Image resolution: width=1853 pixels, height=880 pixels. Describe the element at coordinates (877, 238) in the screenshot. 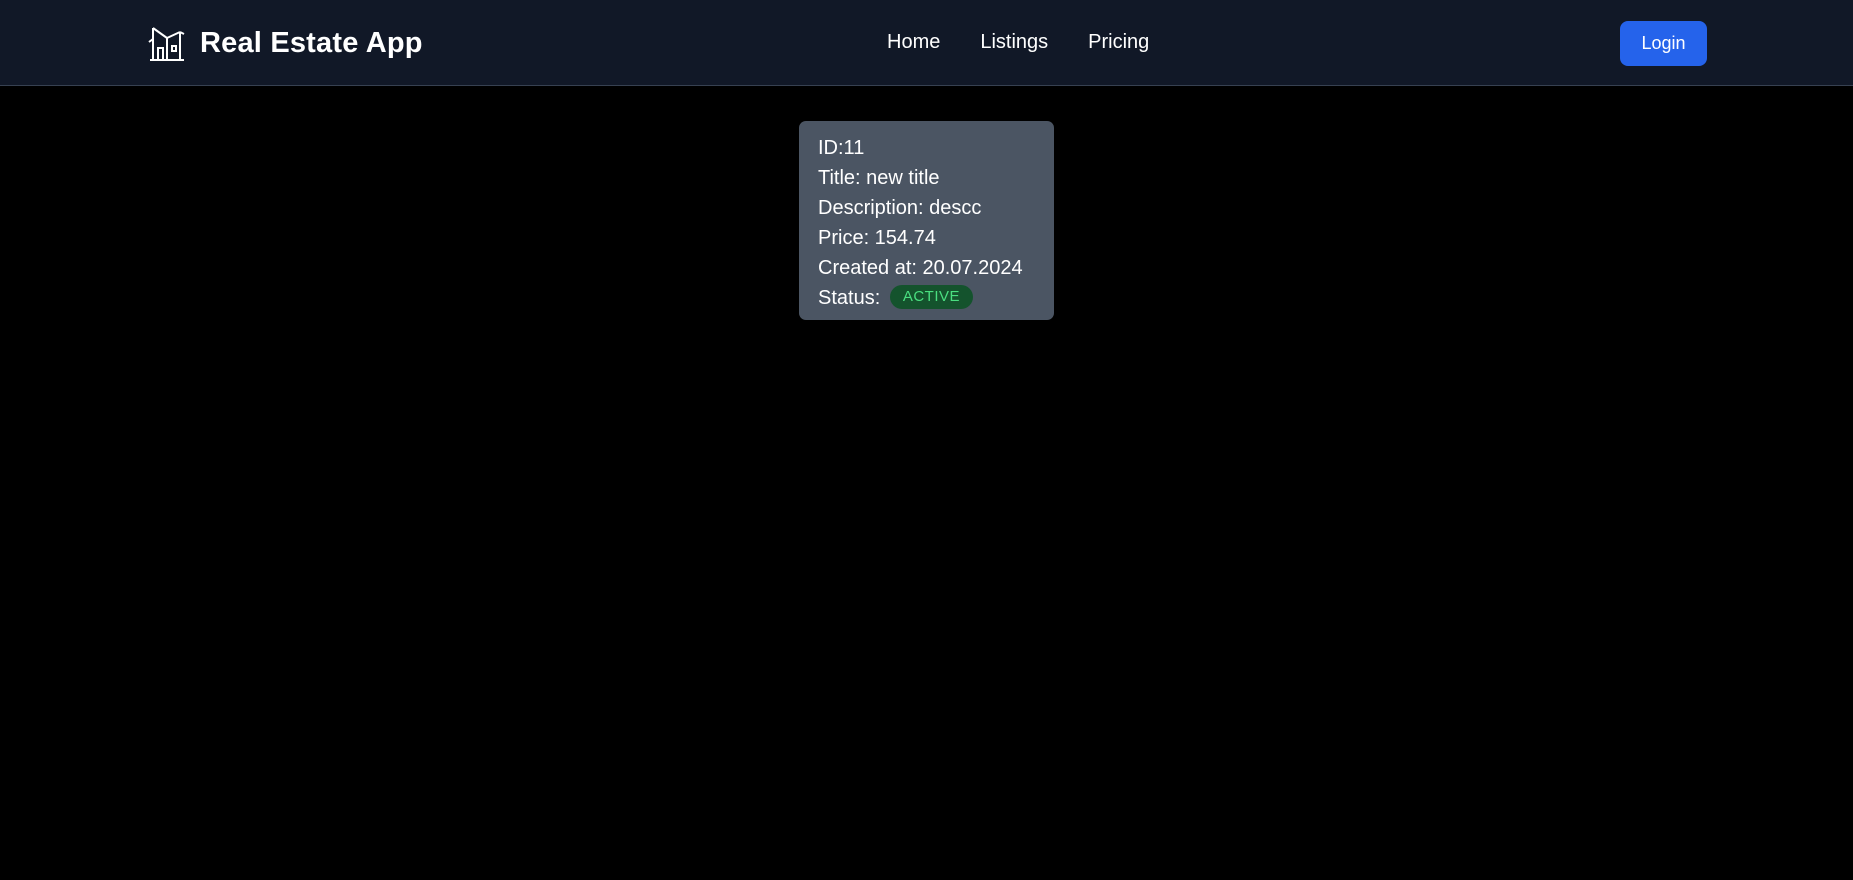

I see `listing-price: Price: 154.74` at that location.